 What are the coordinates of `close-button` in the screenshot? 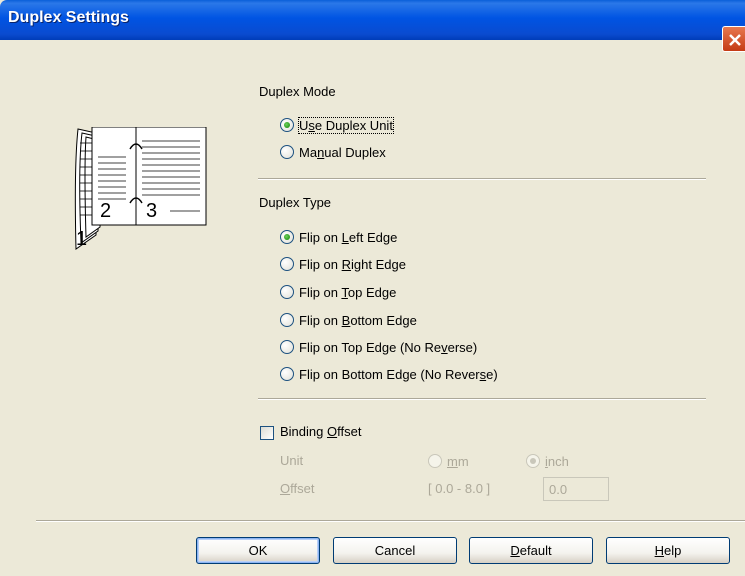 It's located at (733, 39).